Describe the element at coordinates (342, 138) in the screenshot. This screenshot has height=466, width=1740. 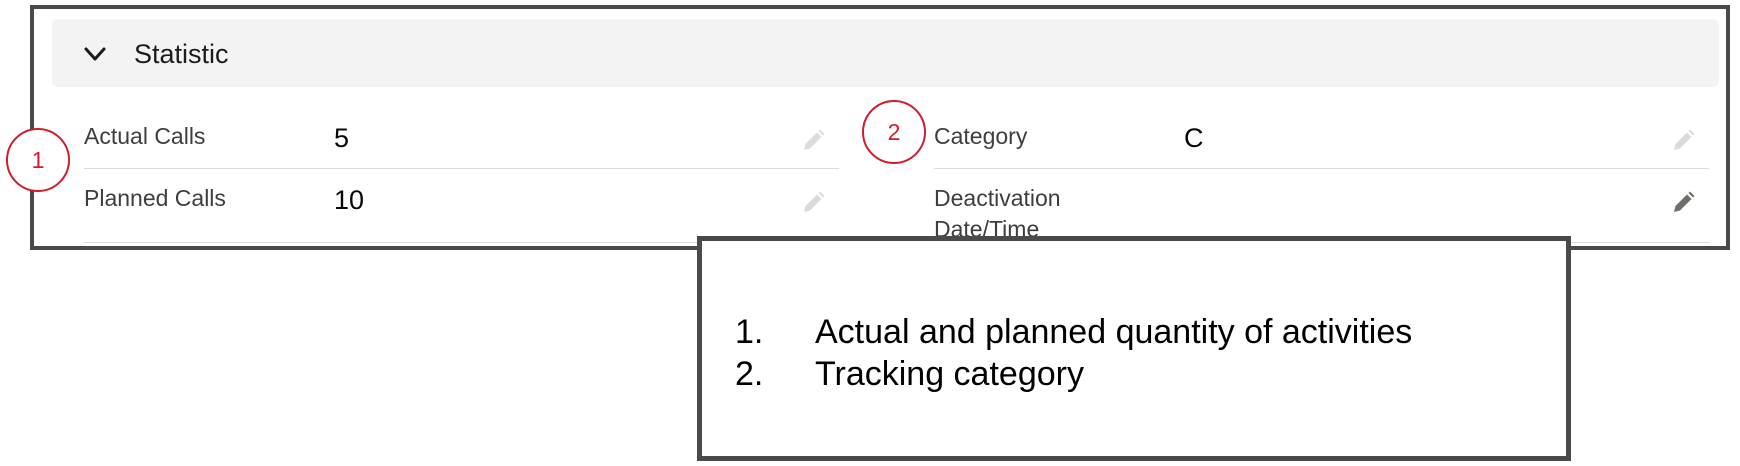
I see `actual-calls-value: 5` at that location.